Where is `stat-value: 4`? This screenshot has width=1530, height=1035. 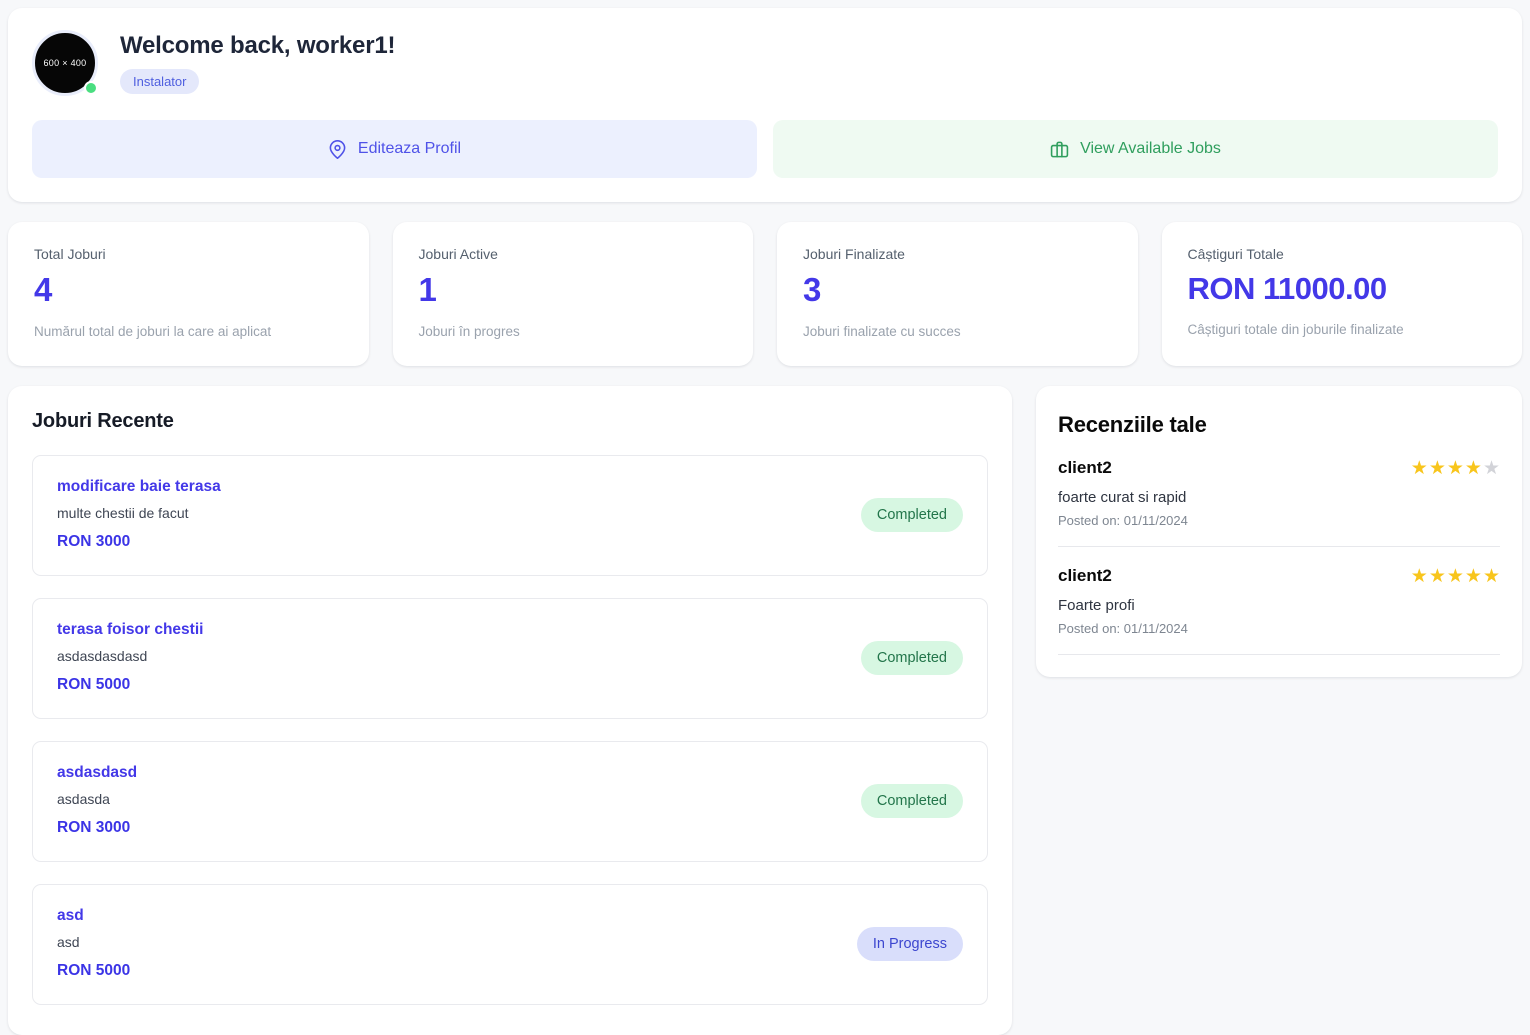
stat-value: 4 is located at coordinates (43, 289).